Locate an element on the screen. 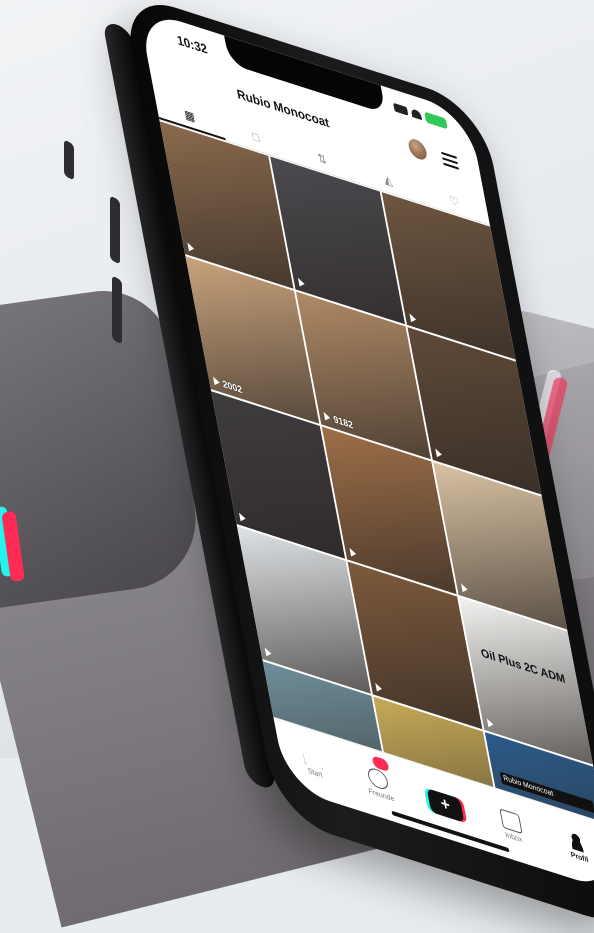  nav-friends-label: Freunde is located at coordinates (382, 795).